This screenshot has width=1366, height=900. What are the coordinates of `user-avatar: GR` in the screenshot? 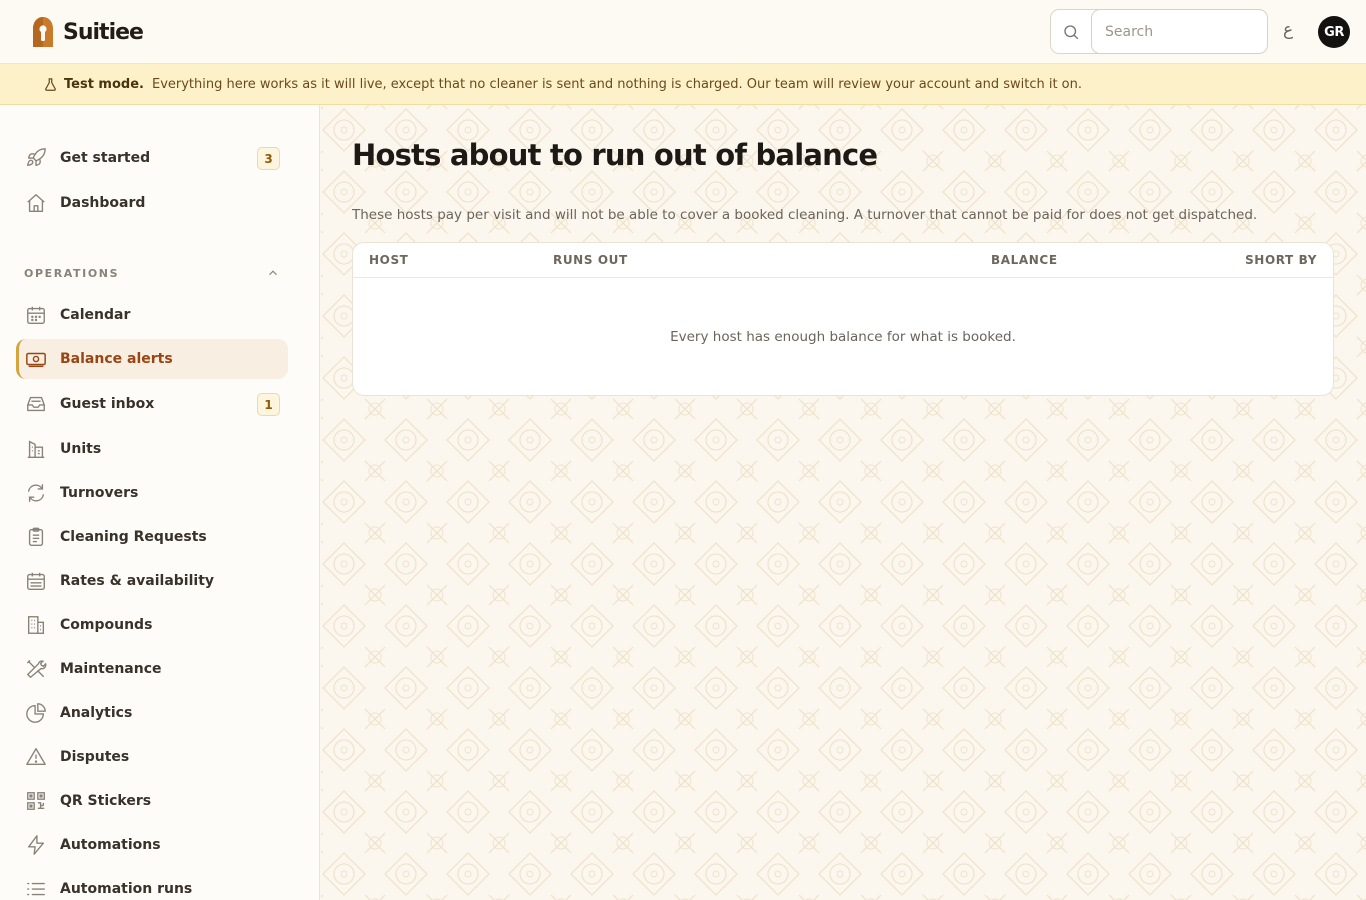 It's located at (1334, 32).